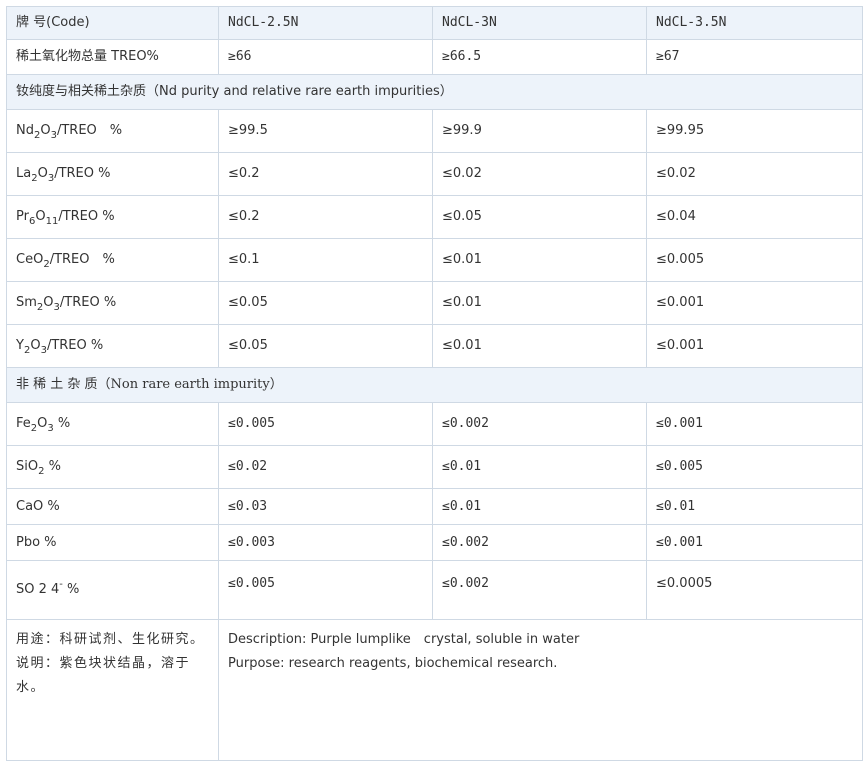 This screenshot has height=761, width=868. What do you see at coordinates (112, 424) in the screenshot?
I see `row-label-fe2o3: Fe2O3 %` at bounding box center [112, 424].